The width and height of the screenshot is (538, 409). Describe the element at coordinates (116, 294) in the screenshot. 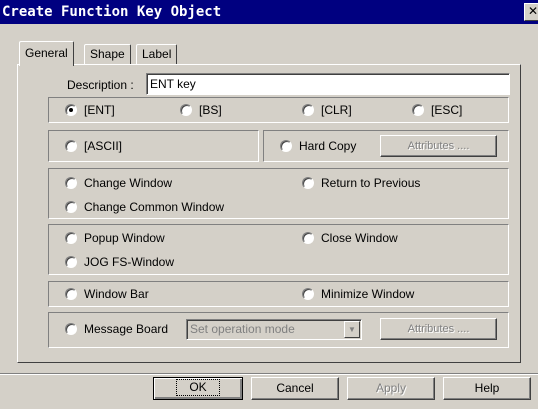

I see `radio-label: Window Bar` at that location.